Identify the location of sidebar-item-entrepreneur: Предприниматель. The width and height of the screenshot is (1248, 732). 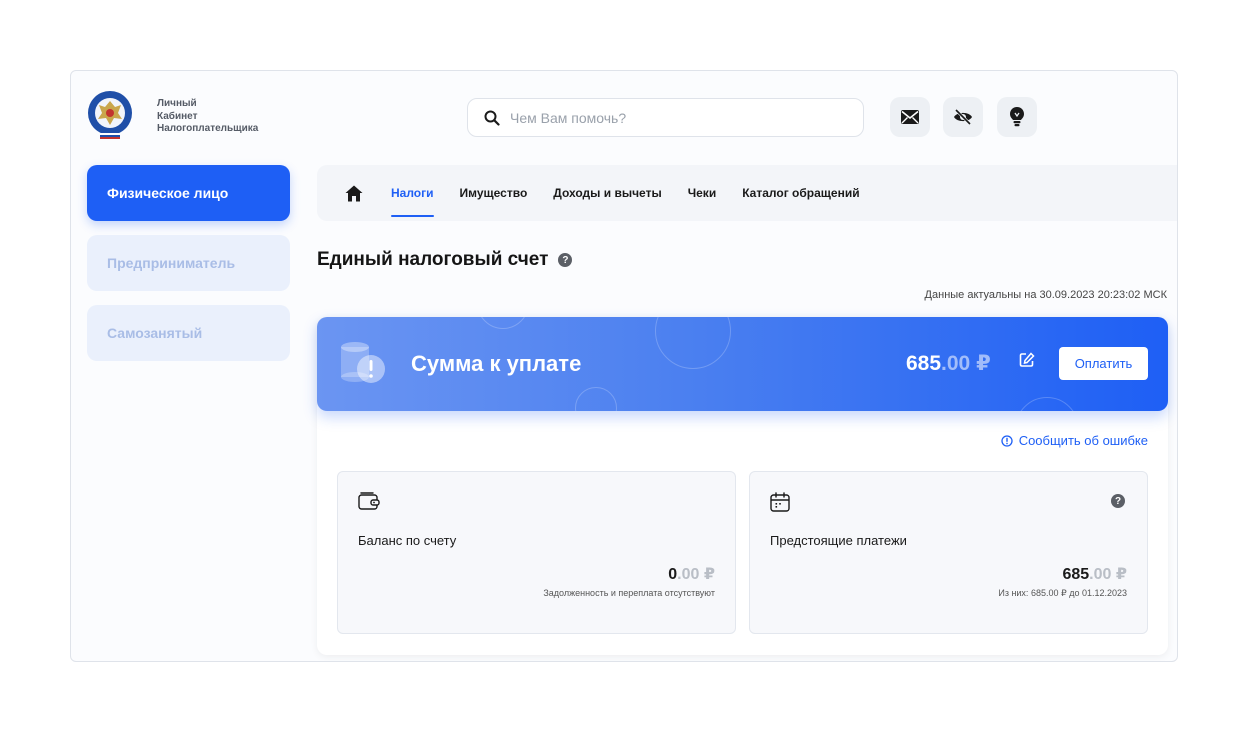
(188, 263).